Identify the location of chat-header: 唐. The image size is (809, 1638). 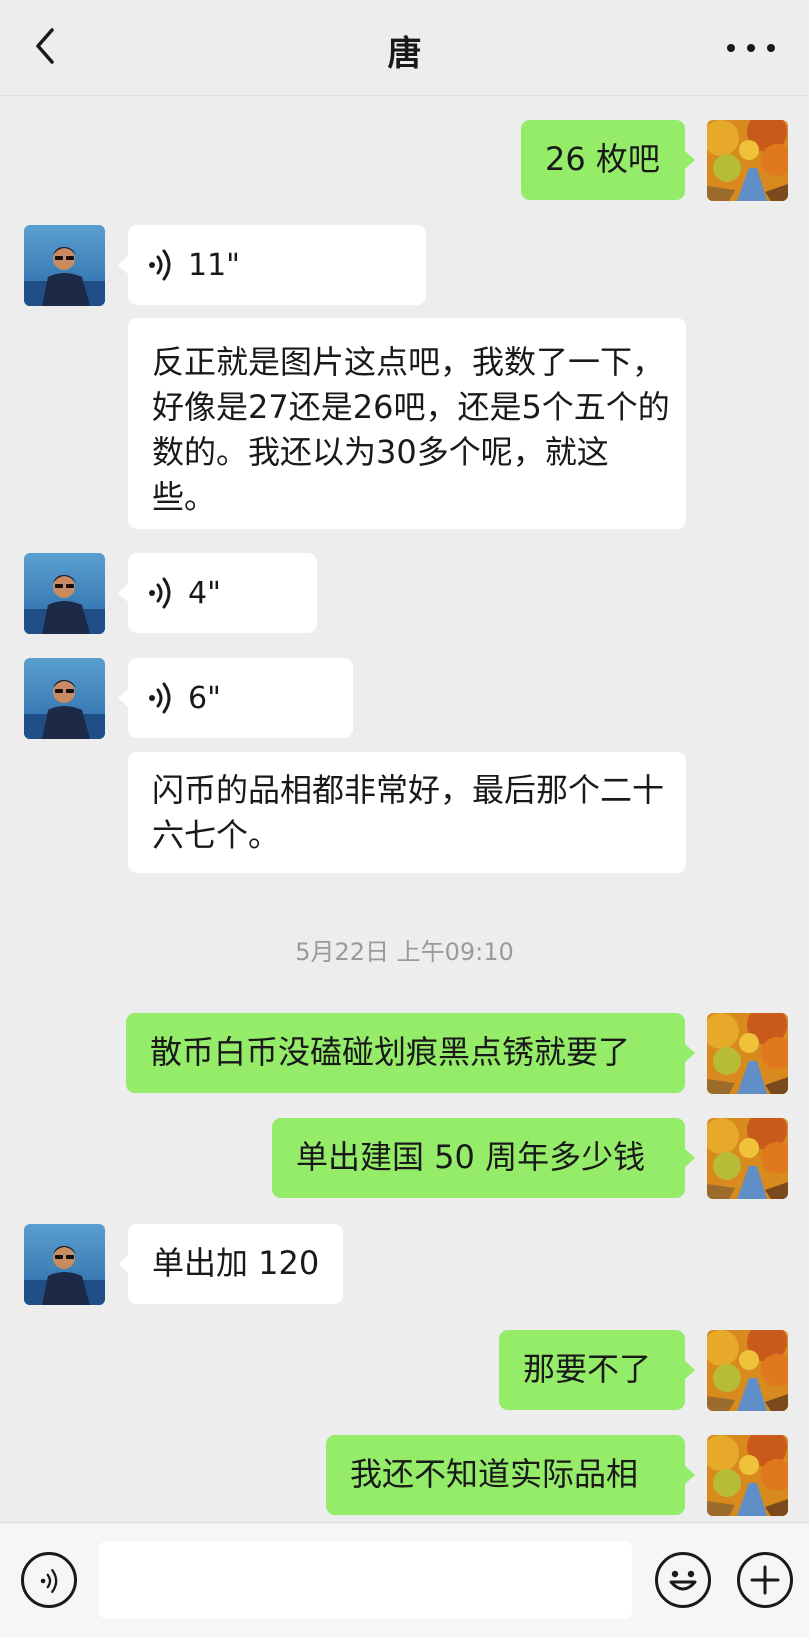
(404, 48).